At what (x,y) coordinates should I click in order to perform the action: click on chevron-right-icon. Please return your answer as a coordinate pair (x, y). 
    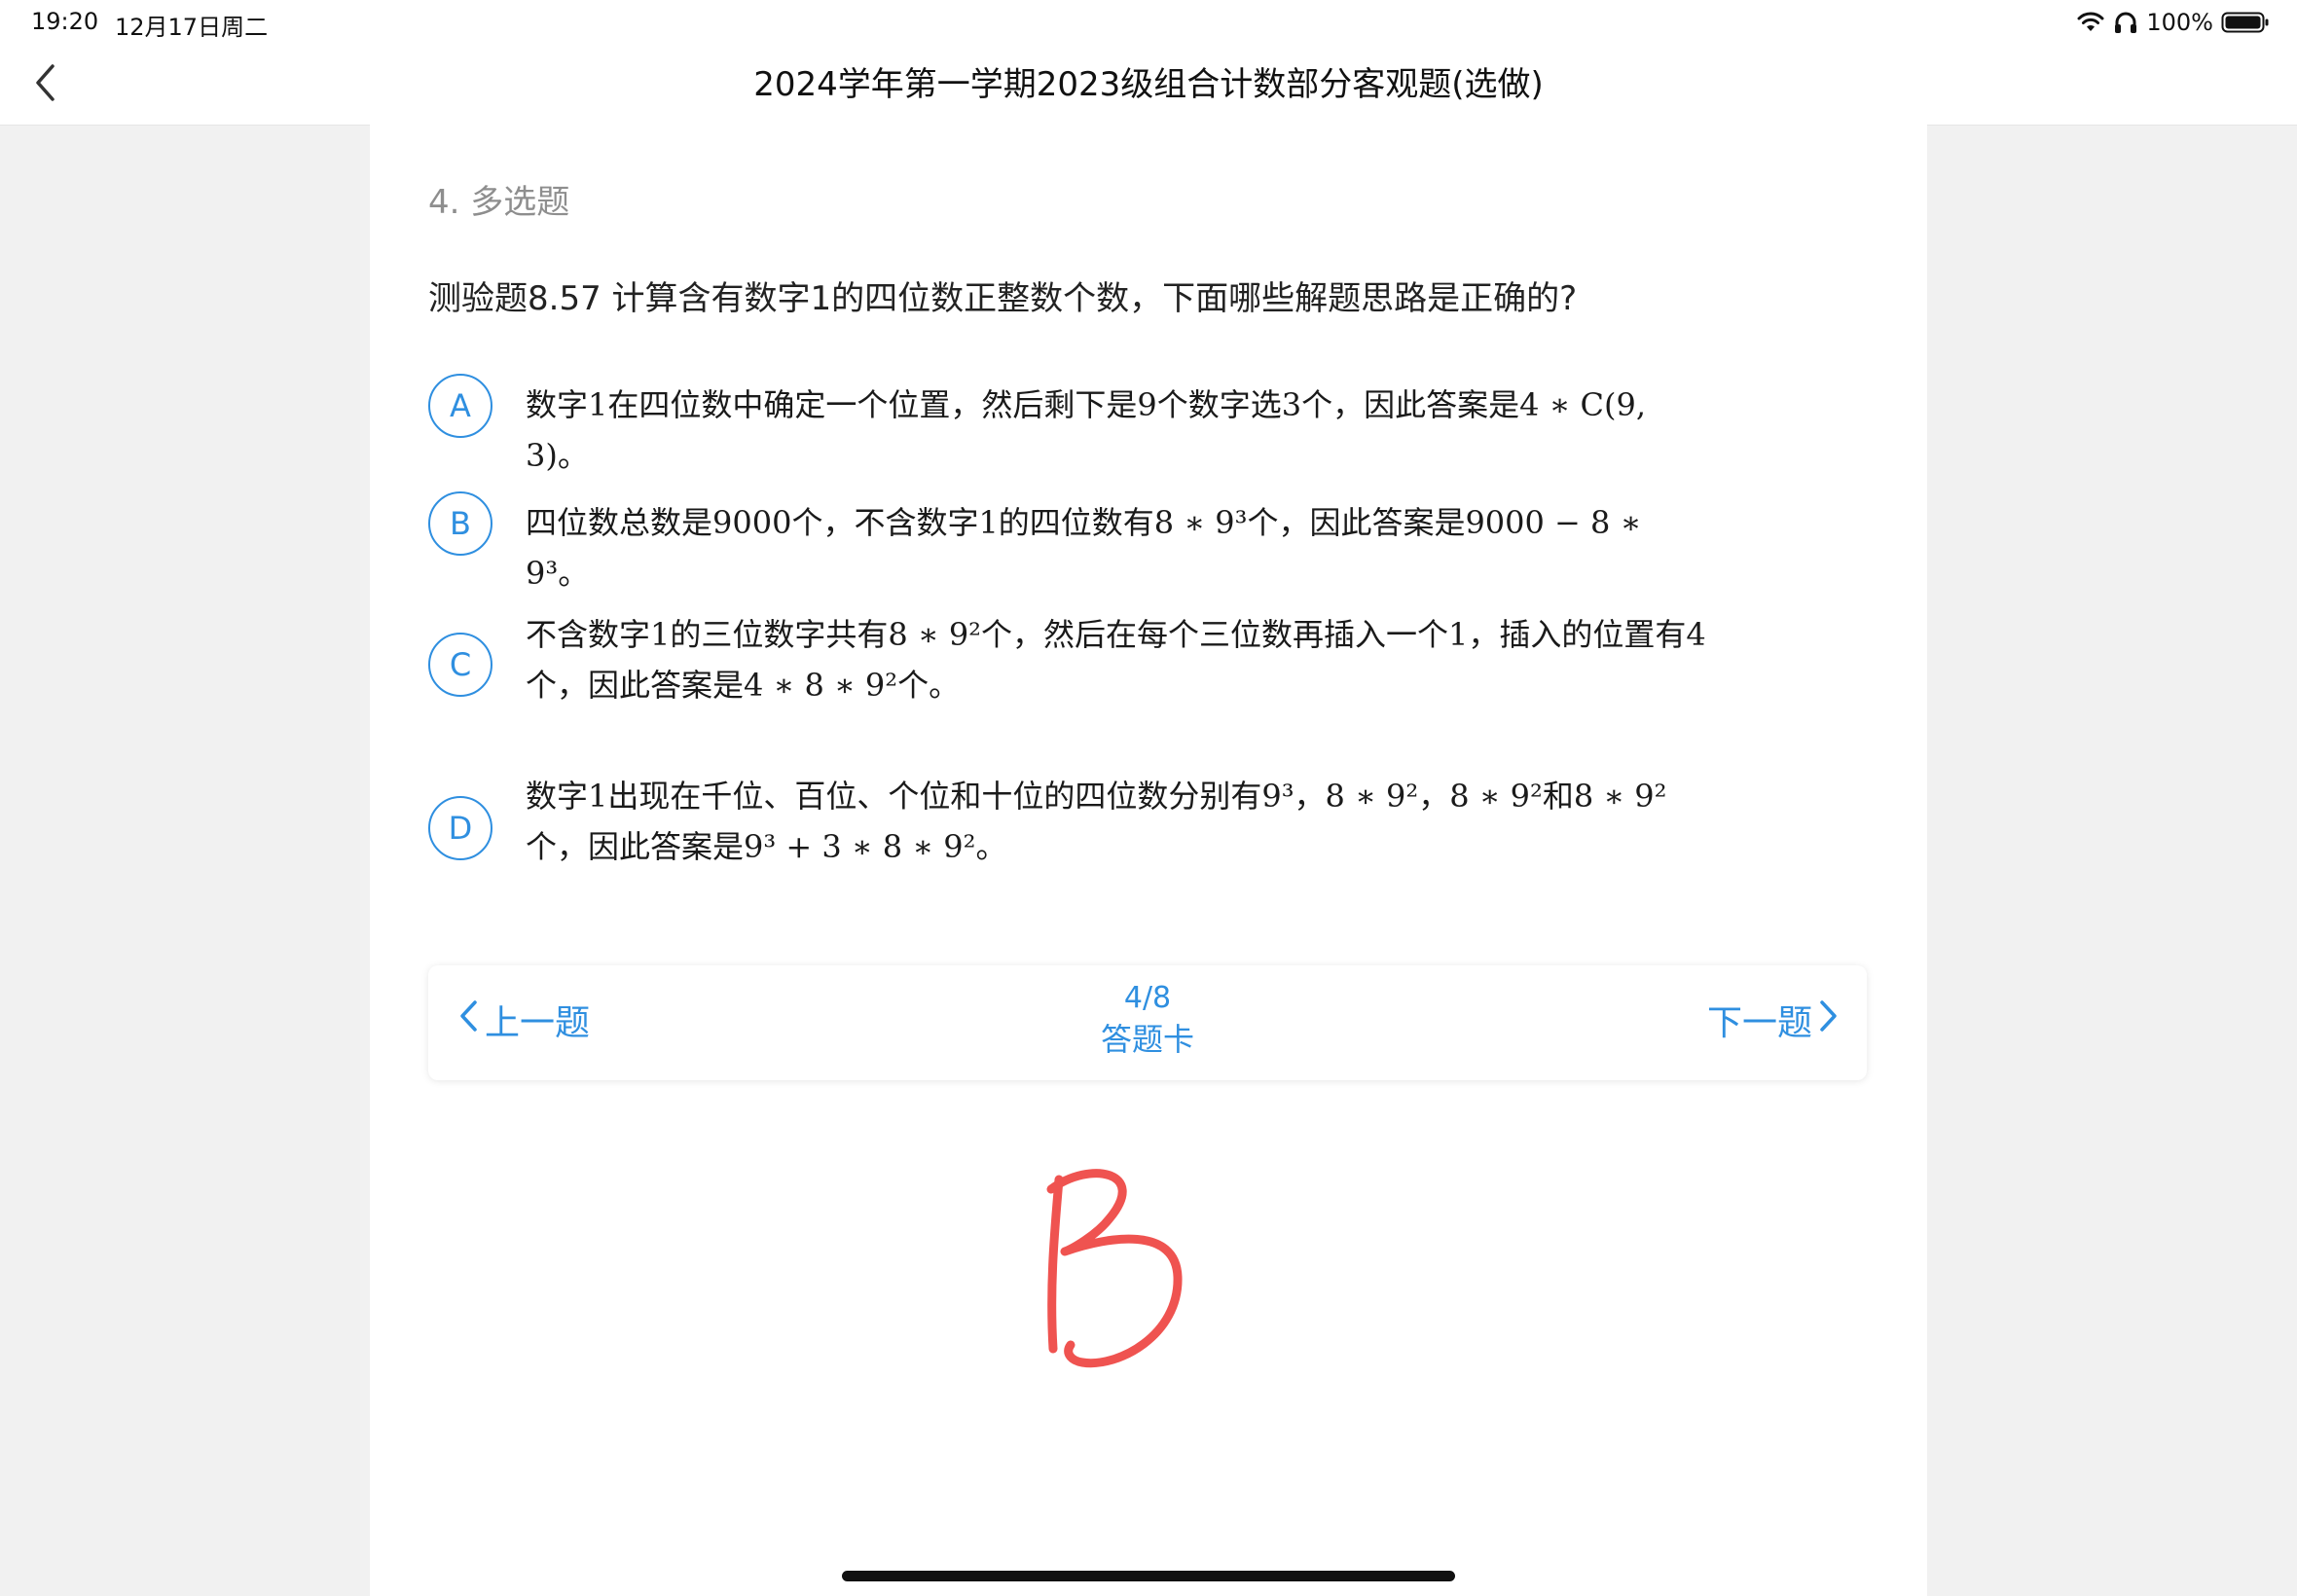
    Looking at the image, I should click on (1829, 1020).